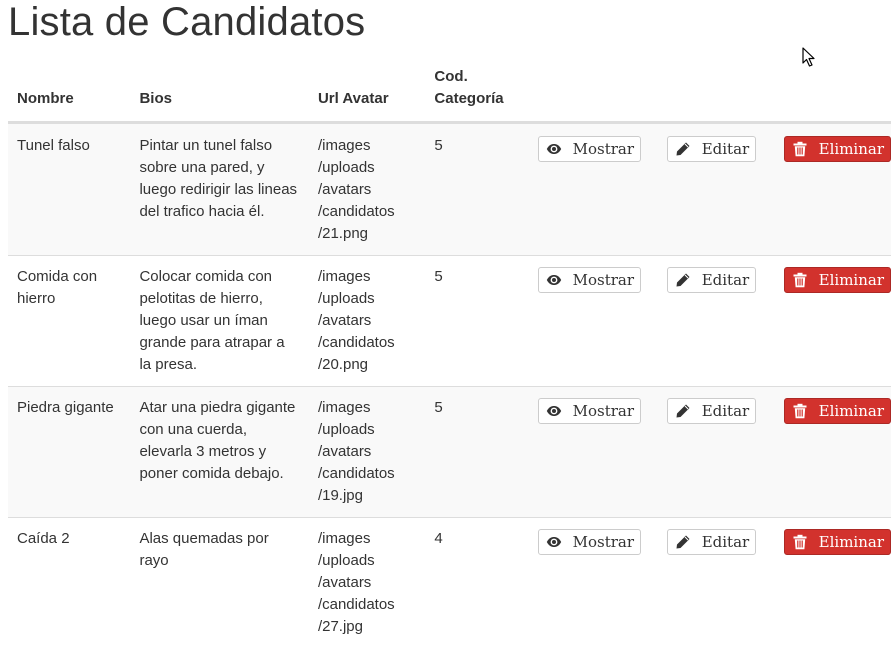 Image resolution: width=891 pixels, height=648 pixels. What do you see at coordinates (219, 92) in the screenshot?
I see `header-bios: Bios` at bounding box center [219, 92].